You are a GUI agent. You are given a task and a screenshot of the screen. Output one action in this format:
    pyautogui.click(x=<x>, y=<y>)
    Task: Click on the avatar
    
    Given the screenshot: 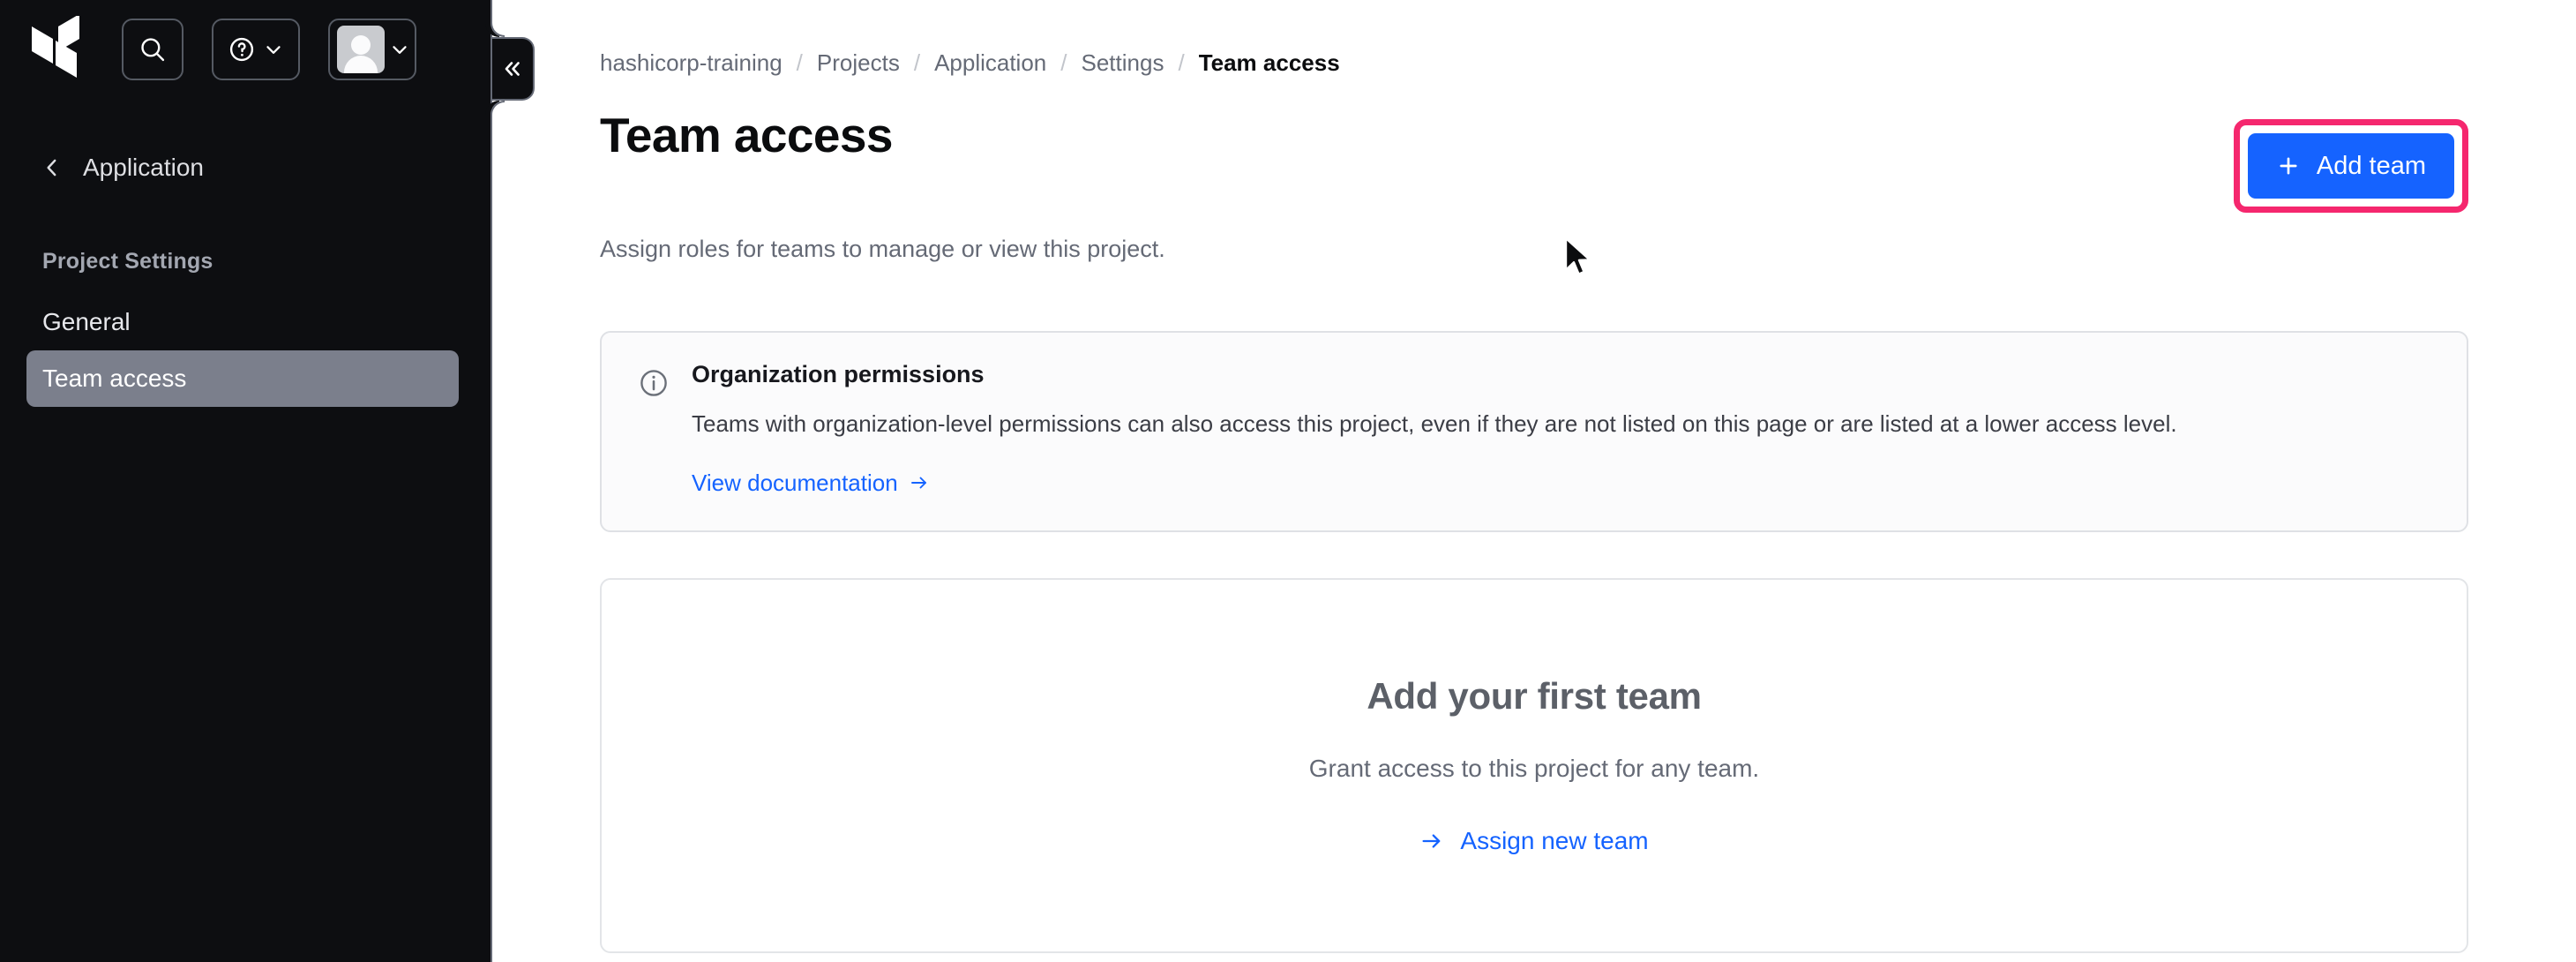 What is the action you would take?
    pyautogui.click(x=361, y=49)
    